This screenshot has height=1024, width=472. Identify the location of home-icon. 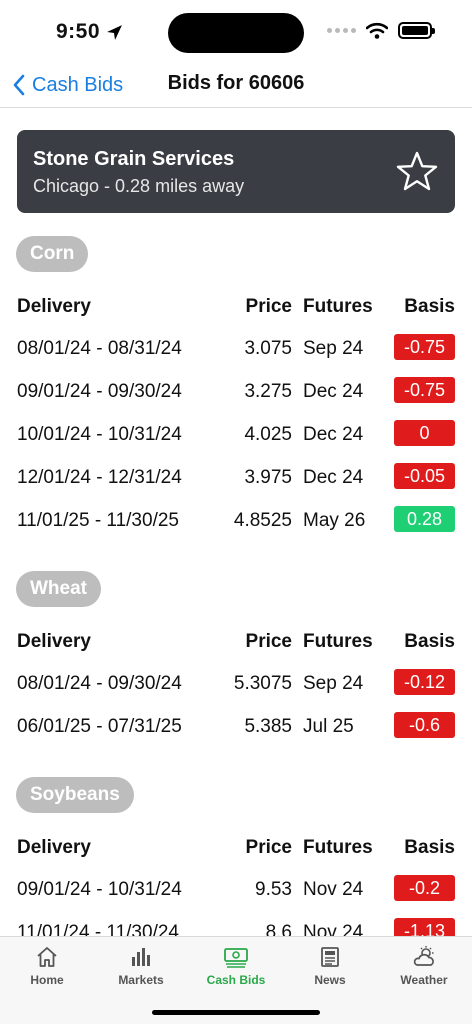
(47, 957).